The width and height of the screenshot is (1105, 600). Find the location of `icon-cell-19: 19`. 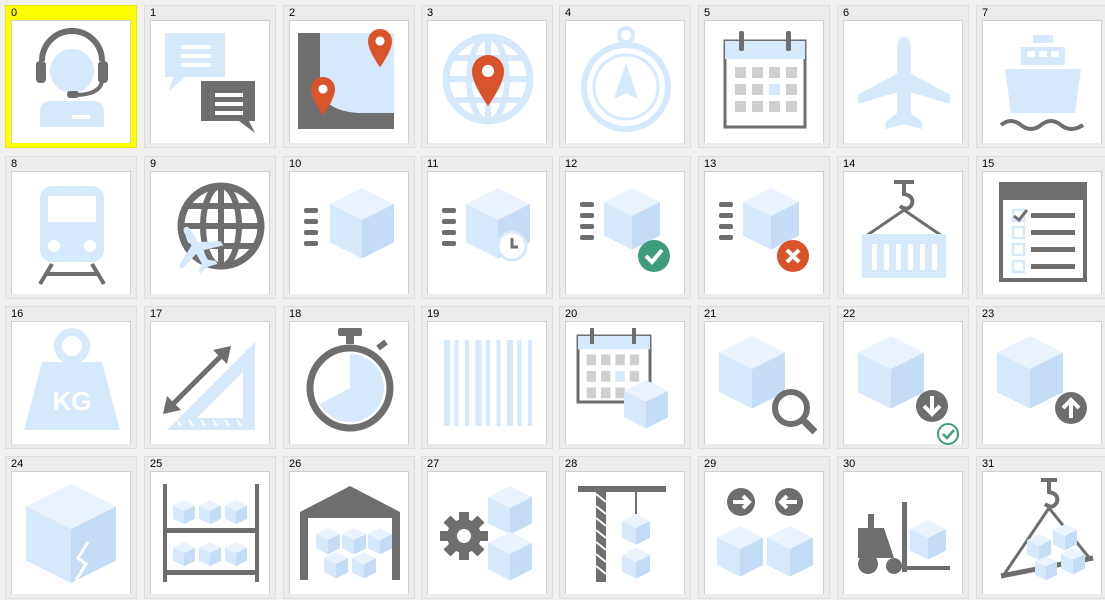

icon-cell-19: 19 is located at coordinates (487, 377).